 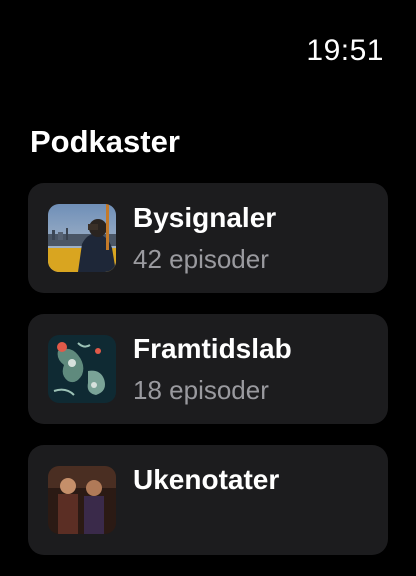 I want to click on abstract-map-artwork-icon, so click(x=82, y=369).